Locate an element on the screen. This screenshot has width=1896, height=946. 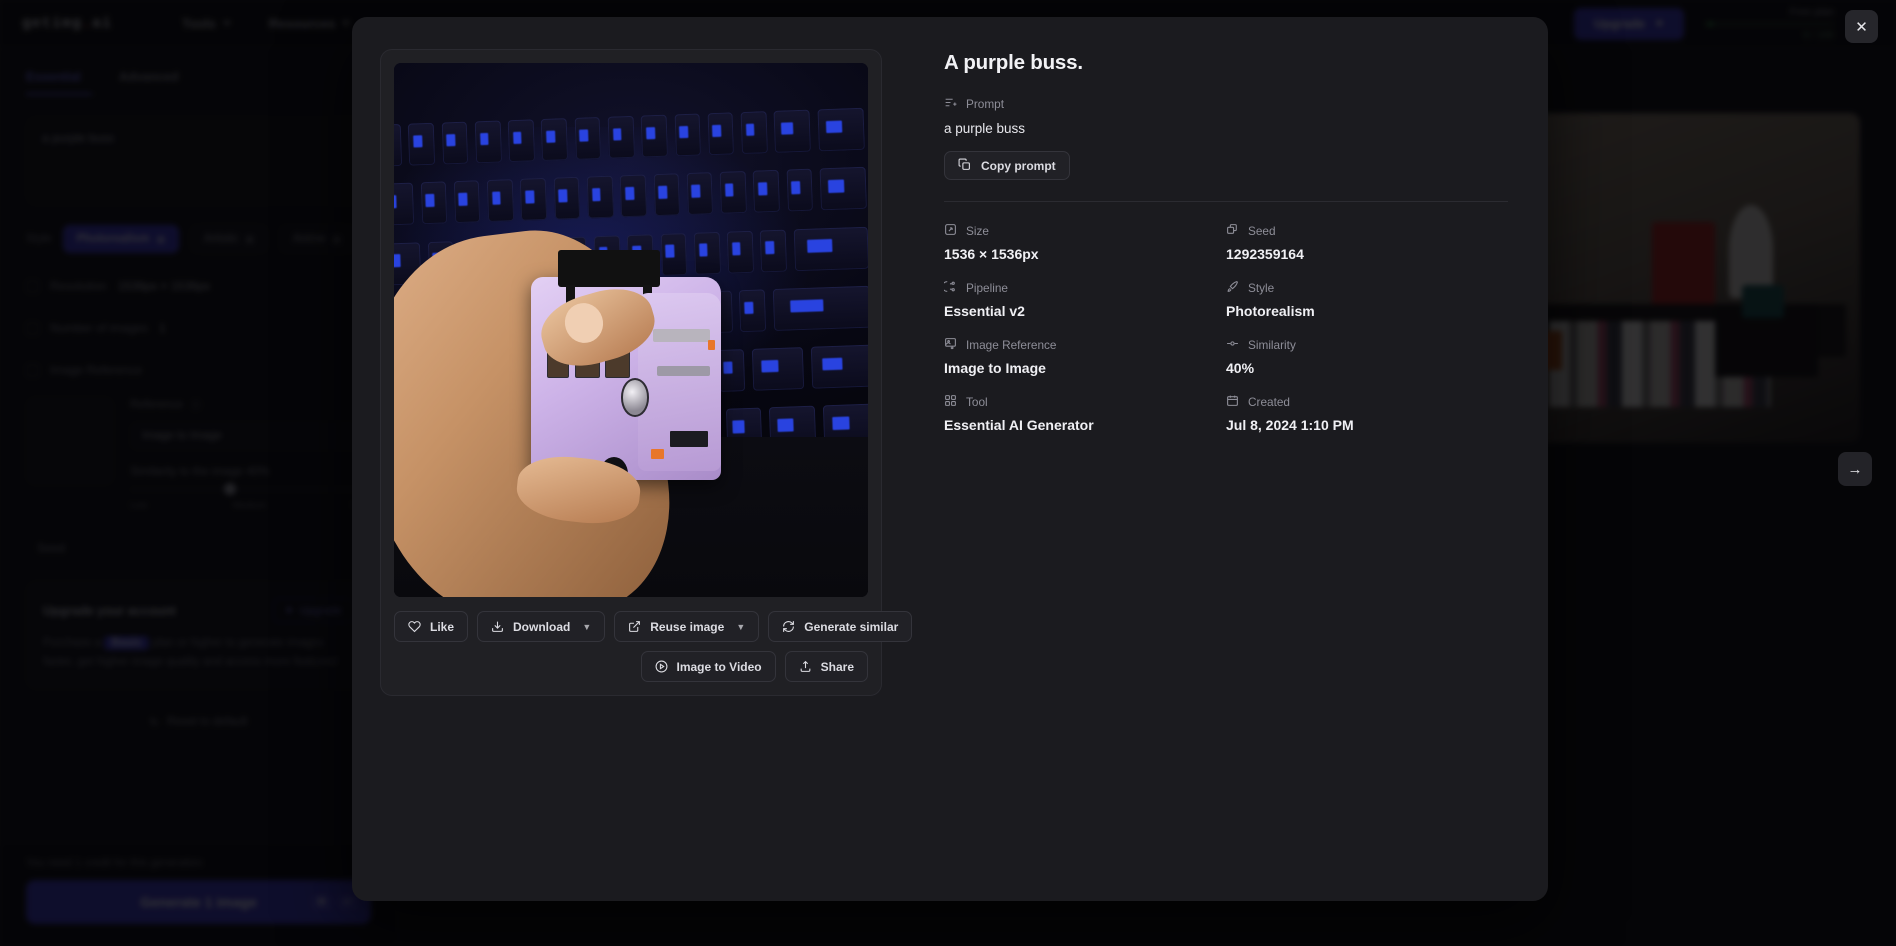
external-link-icon is located at coordinates (634, 626).